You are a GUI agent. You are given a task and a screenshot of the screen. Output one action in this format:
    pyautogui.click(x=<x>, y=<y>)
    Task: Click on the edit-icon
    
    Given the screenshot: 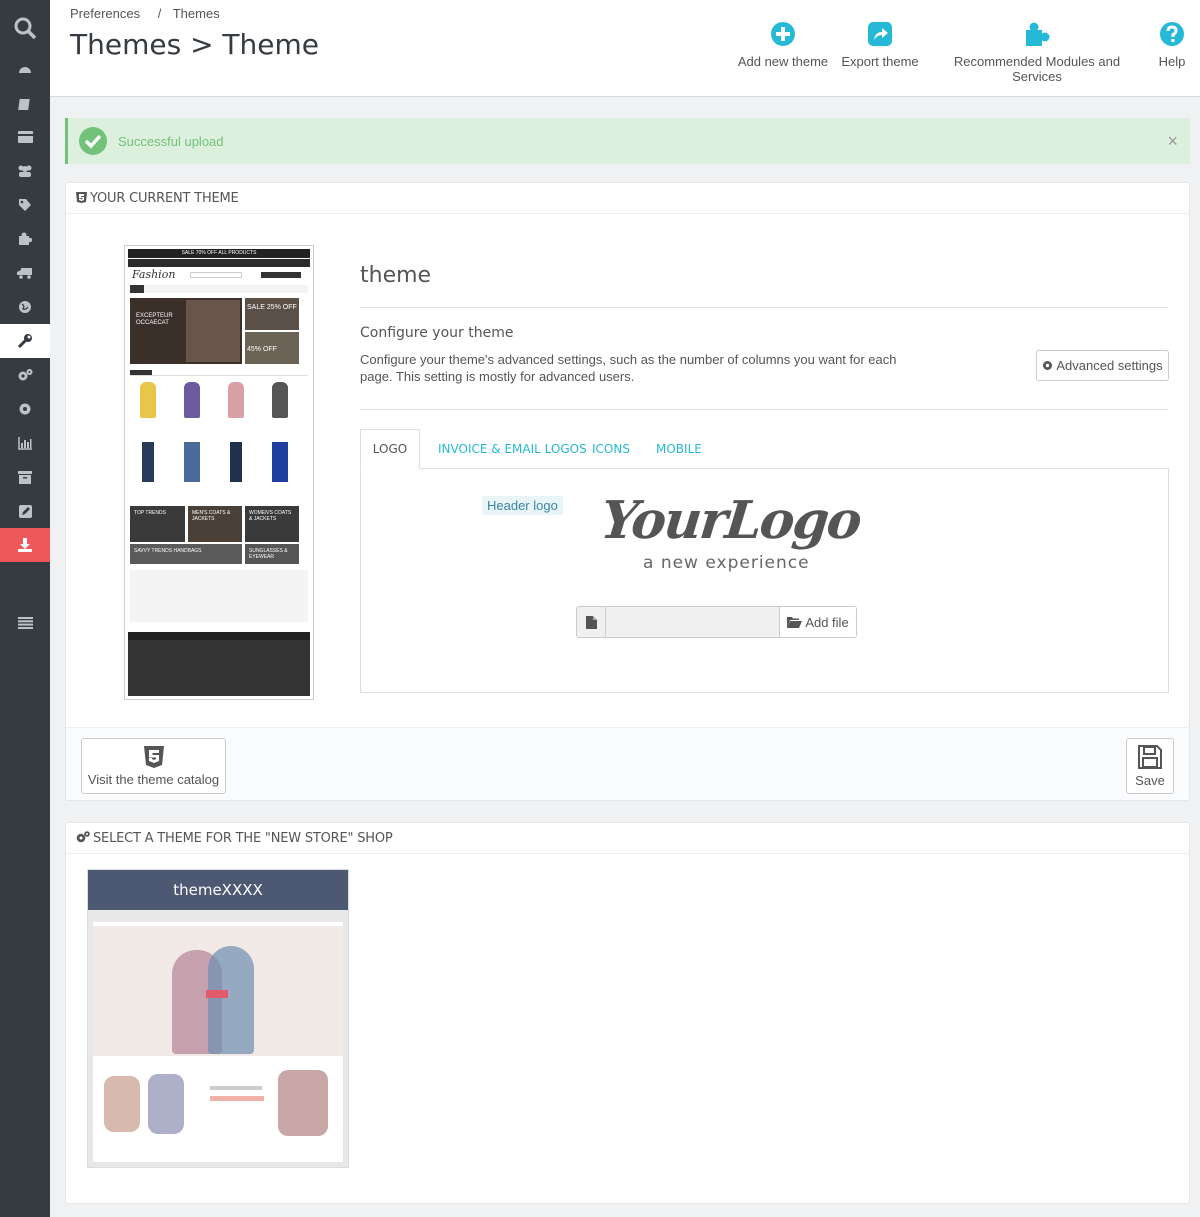 What is the action you would take?
    pyautogui.click(x=25, y=511)
    